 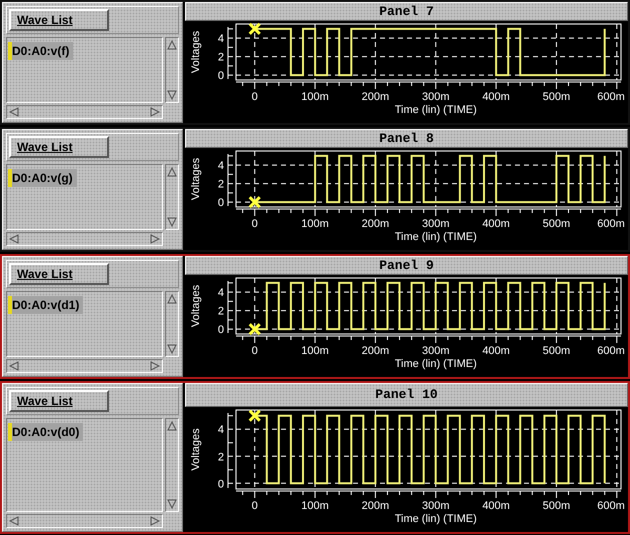 I want to click on wave-list-item: D0:A0:v(f), so click(x=41, y=51).